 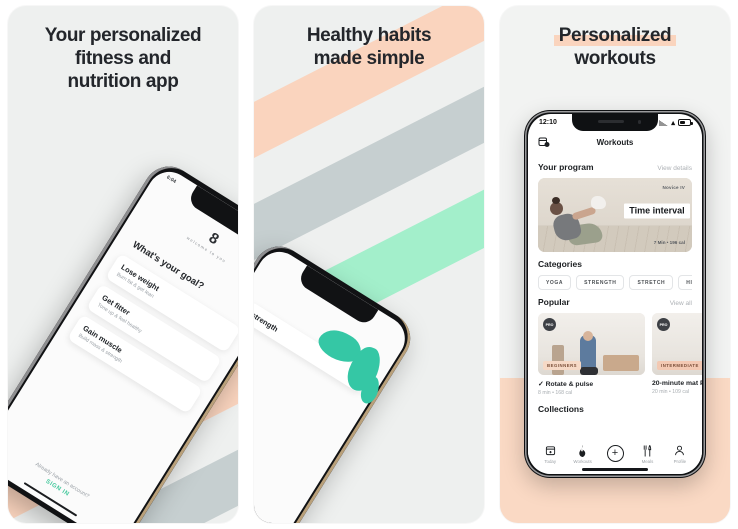 What do you see at coordinates (562, 365) in the screenshot?
I see `level-badge: BEGINNERS` at bounding box center [562, 365].